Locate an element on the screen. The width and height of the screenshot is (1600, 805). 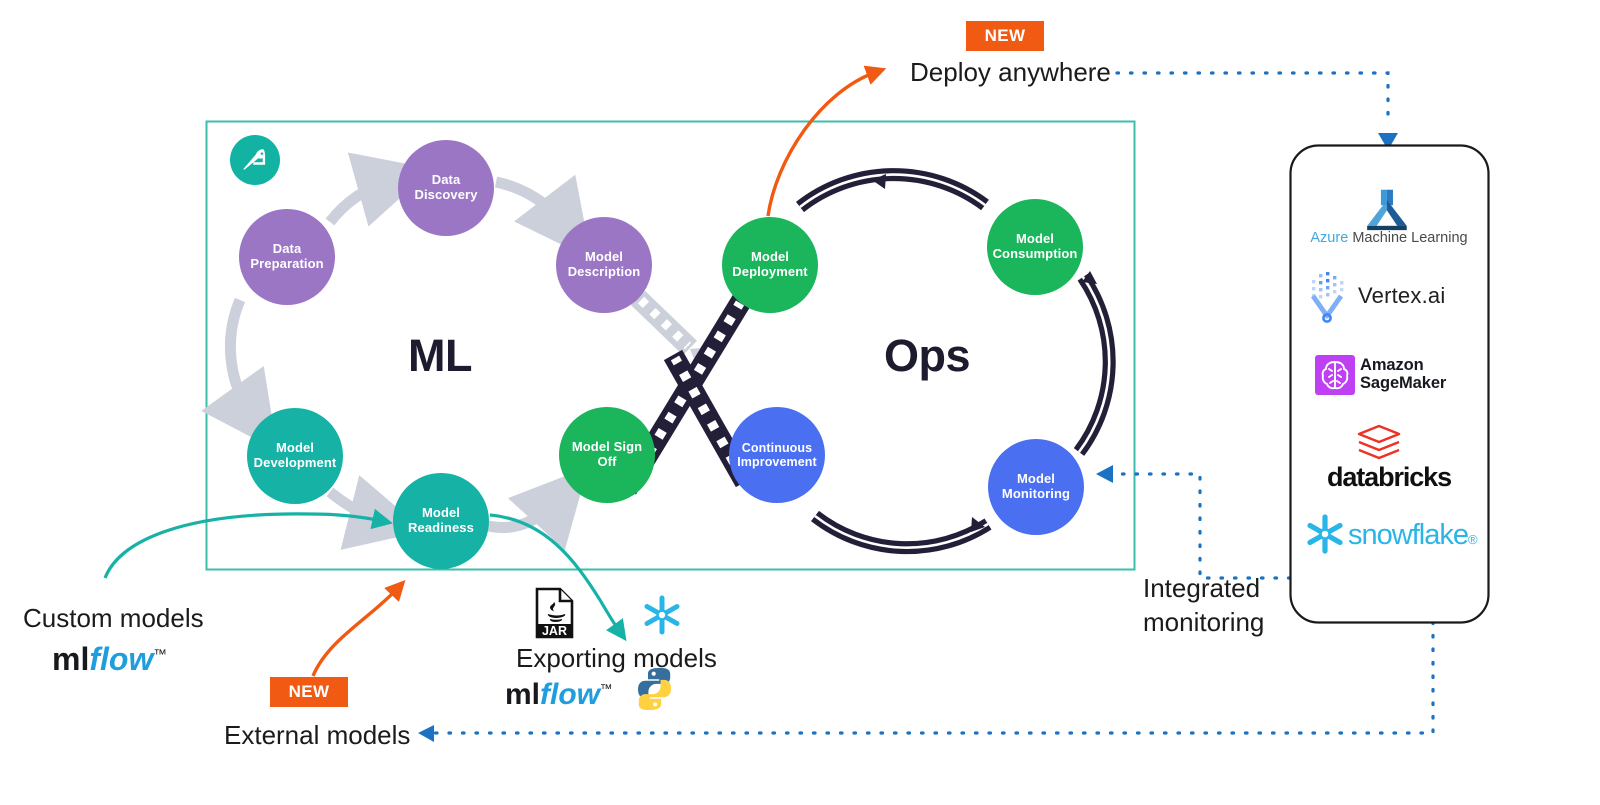
node-label: Model Development is located at coordinates (295, 455).